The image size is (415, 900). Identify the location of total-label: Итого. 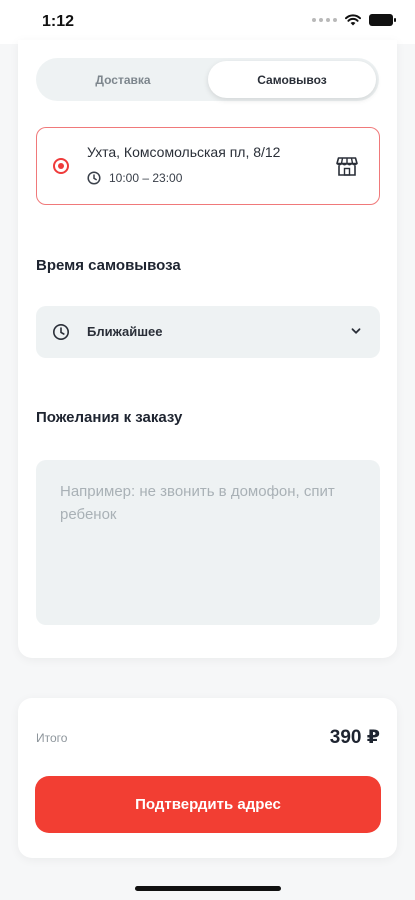
(52, 738).